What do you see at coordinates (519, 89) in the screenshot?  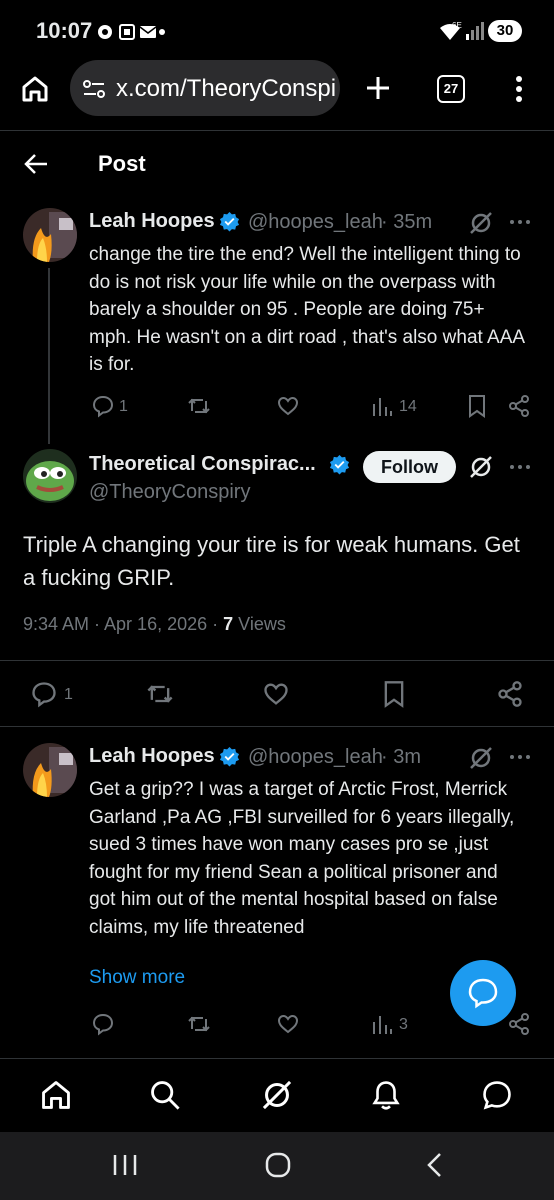 I see `more-menu-icon` at bounding box center [519, 89].